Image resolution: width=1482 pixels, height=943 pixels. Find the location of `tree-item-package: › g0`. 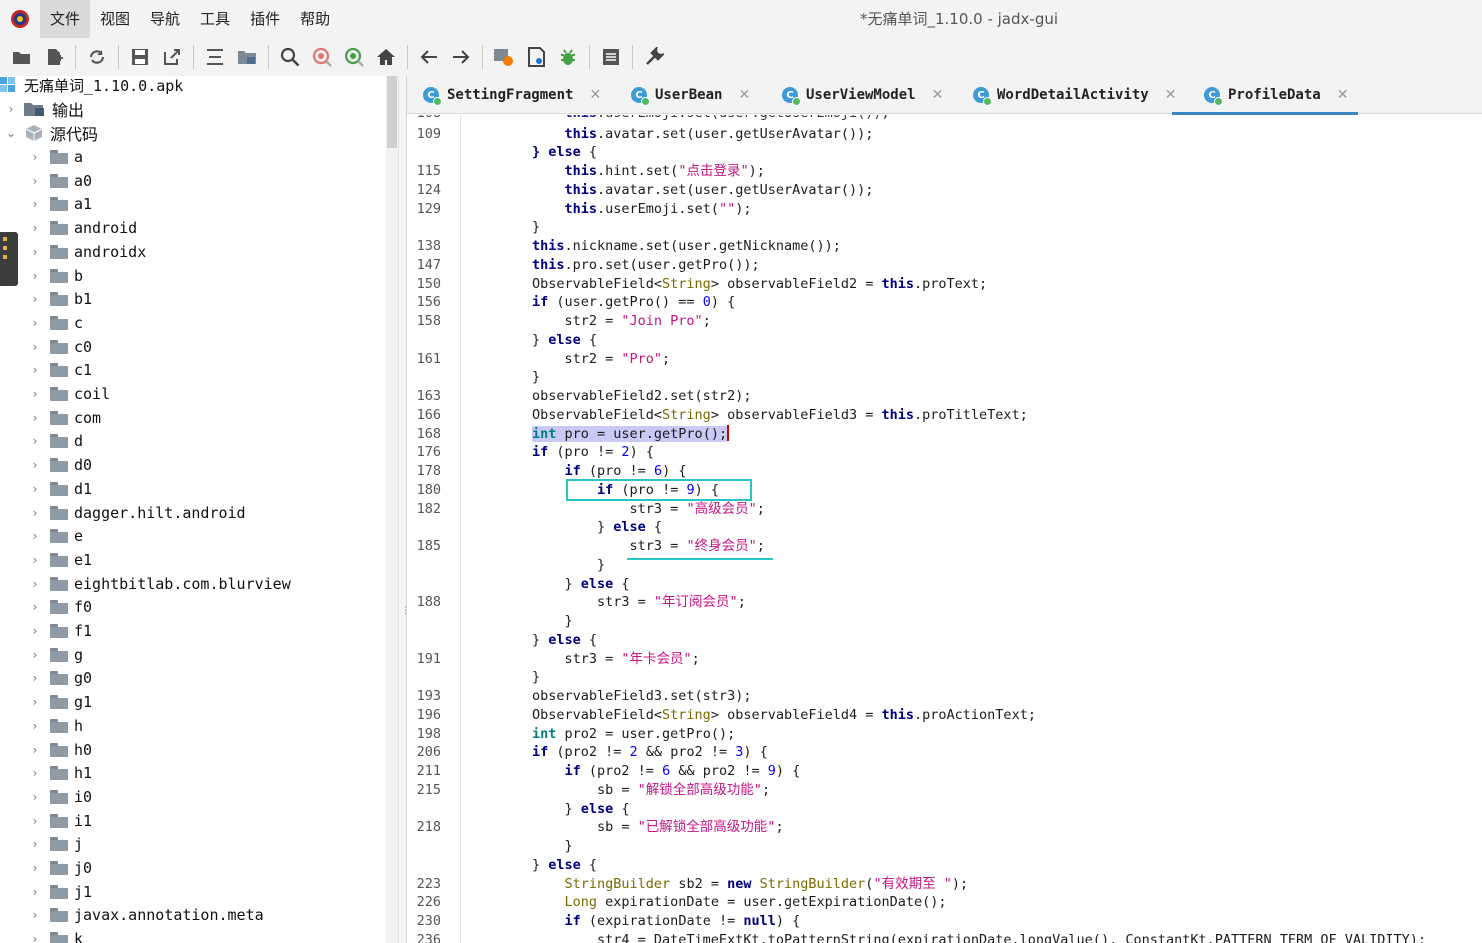

tree-item-package: › g0 is located at coordinates (60, 678).